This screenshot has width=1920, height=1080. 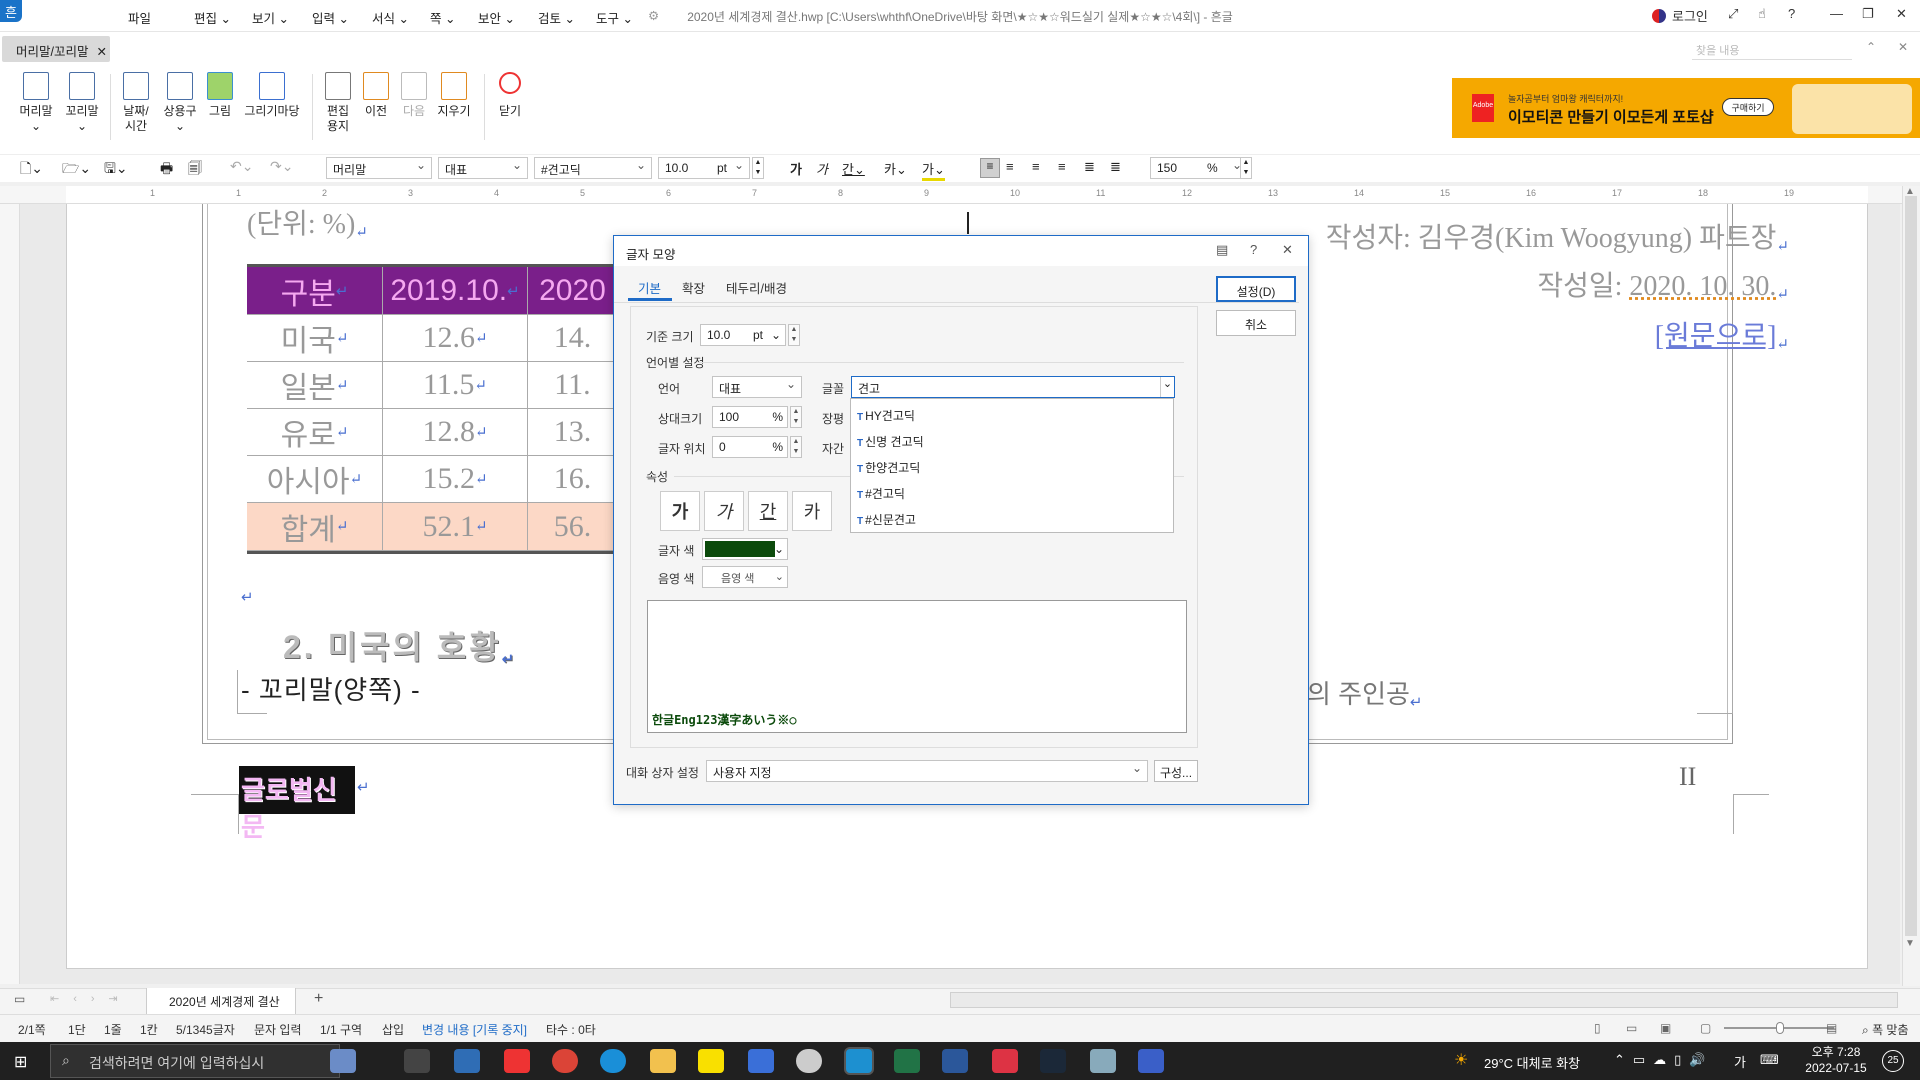 What do you see at coordinates (1911, 566) in the screenshot?
I see `scroll-thumb` at bounding box center [1911, 566].